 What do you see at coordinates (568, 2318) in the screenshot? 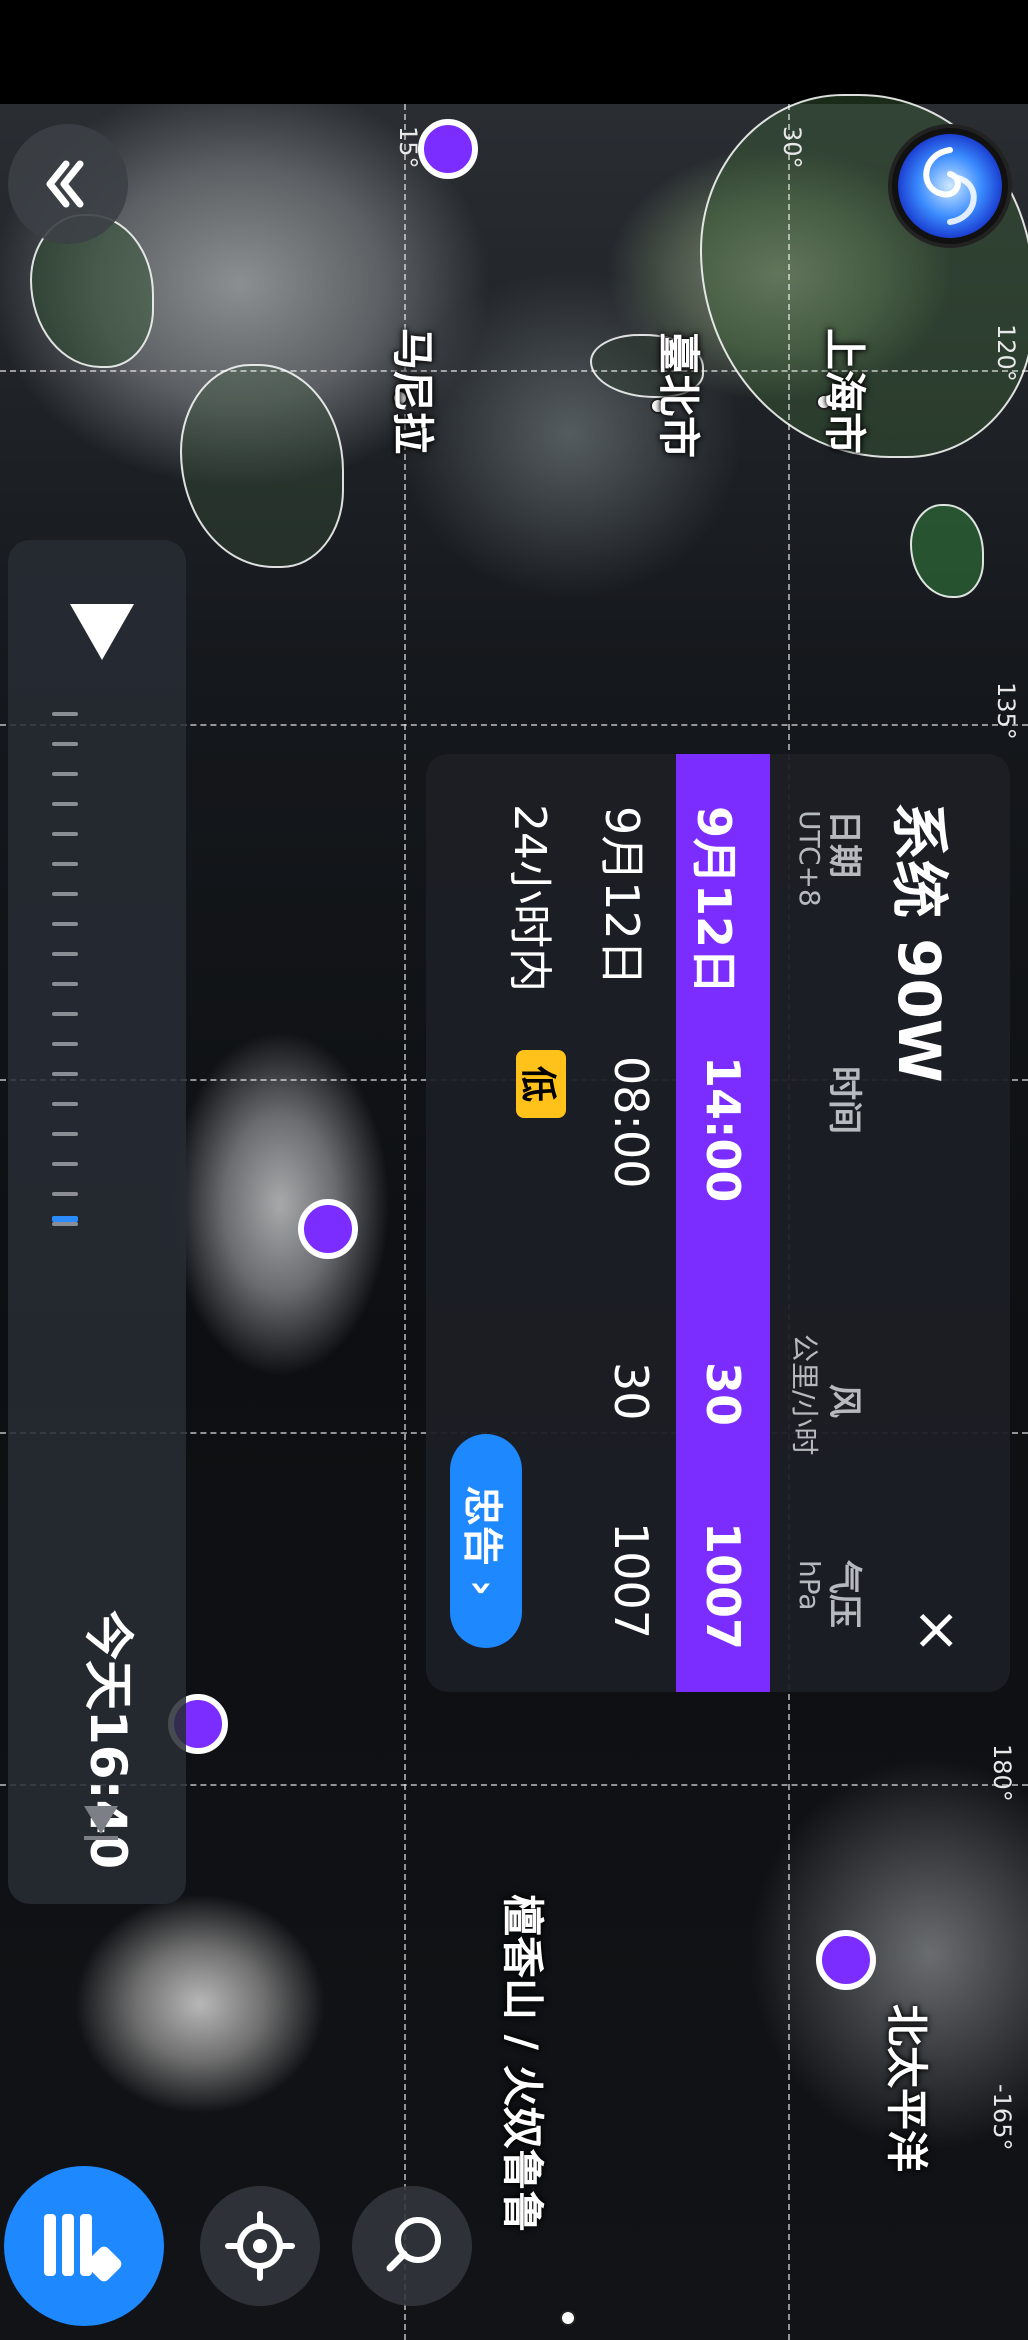
I see `city-marker-honolulu` at bounding box center [568, 2318].